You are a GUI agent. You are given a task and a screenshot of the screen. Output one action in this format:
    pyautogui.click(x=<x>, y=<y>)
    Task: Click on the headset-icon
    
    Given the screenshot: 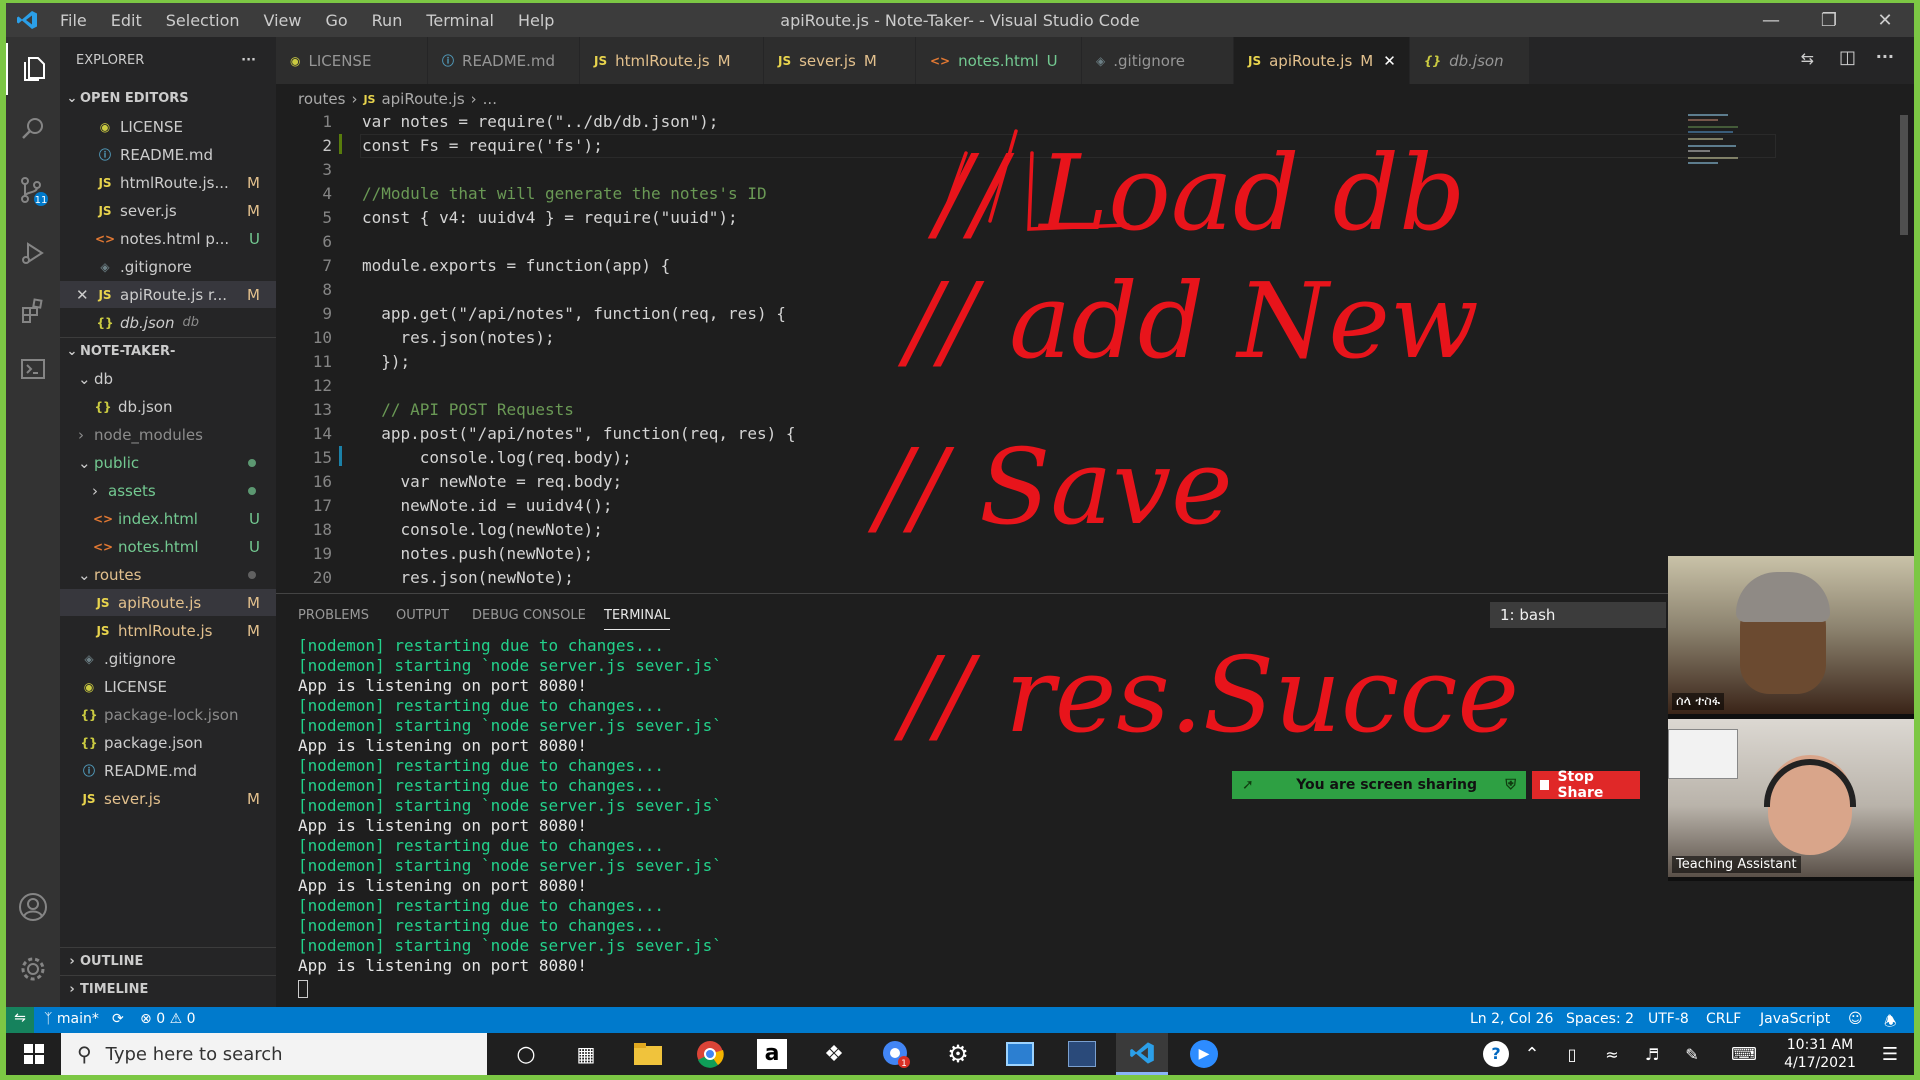 What is the action you would take?
    pyautogui.click(x=1810, y=783)
    